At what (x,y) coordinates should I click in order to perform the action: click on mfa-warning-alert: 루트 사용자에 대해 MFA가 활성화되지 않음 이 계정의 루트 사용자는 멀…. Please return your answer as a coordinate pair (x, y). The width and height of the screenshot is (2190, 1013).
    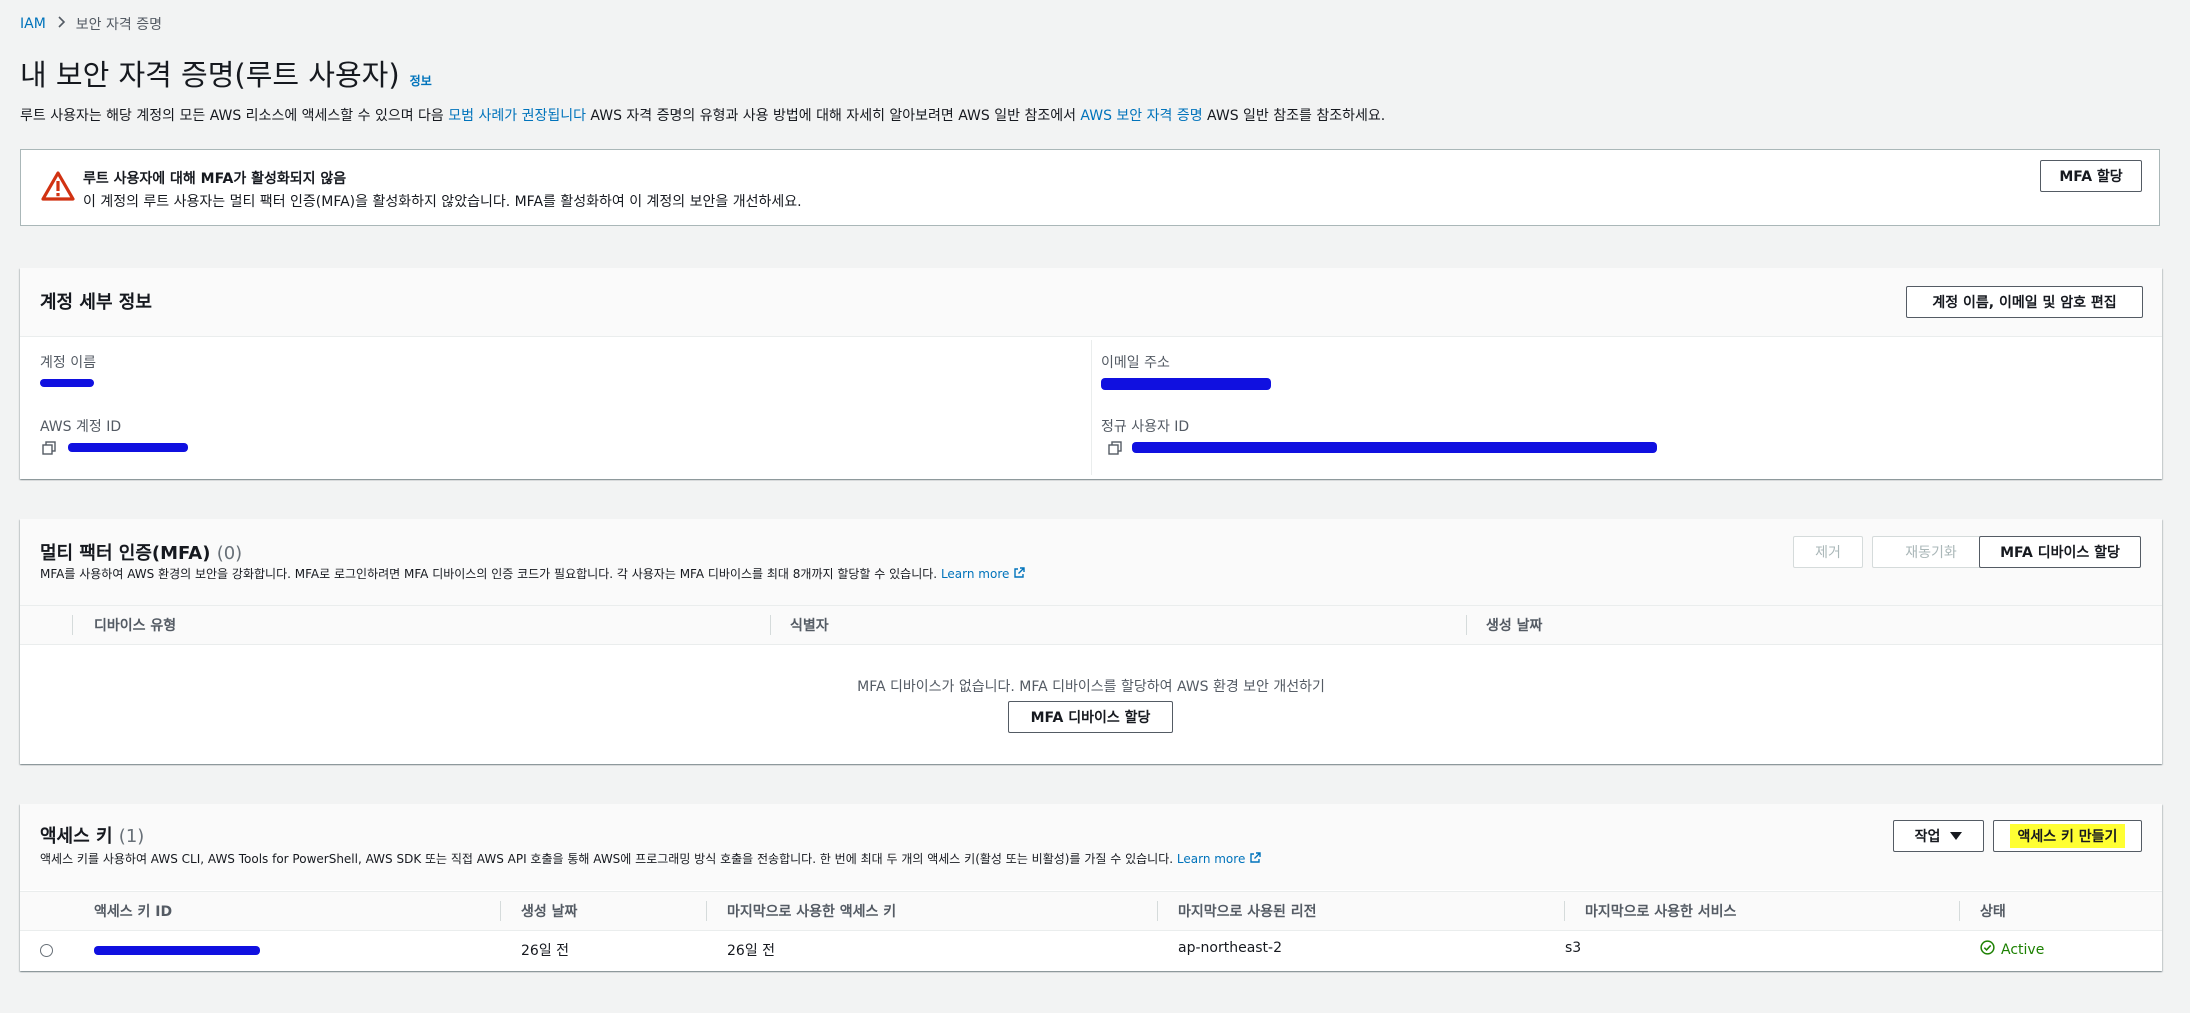
    Looking at the image, I should click on (1090, 187).